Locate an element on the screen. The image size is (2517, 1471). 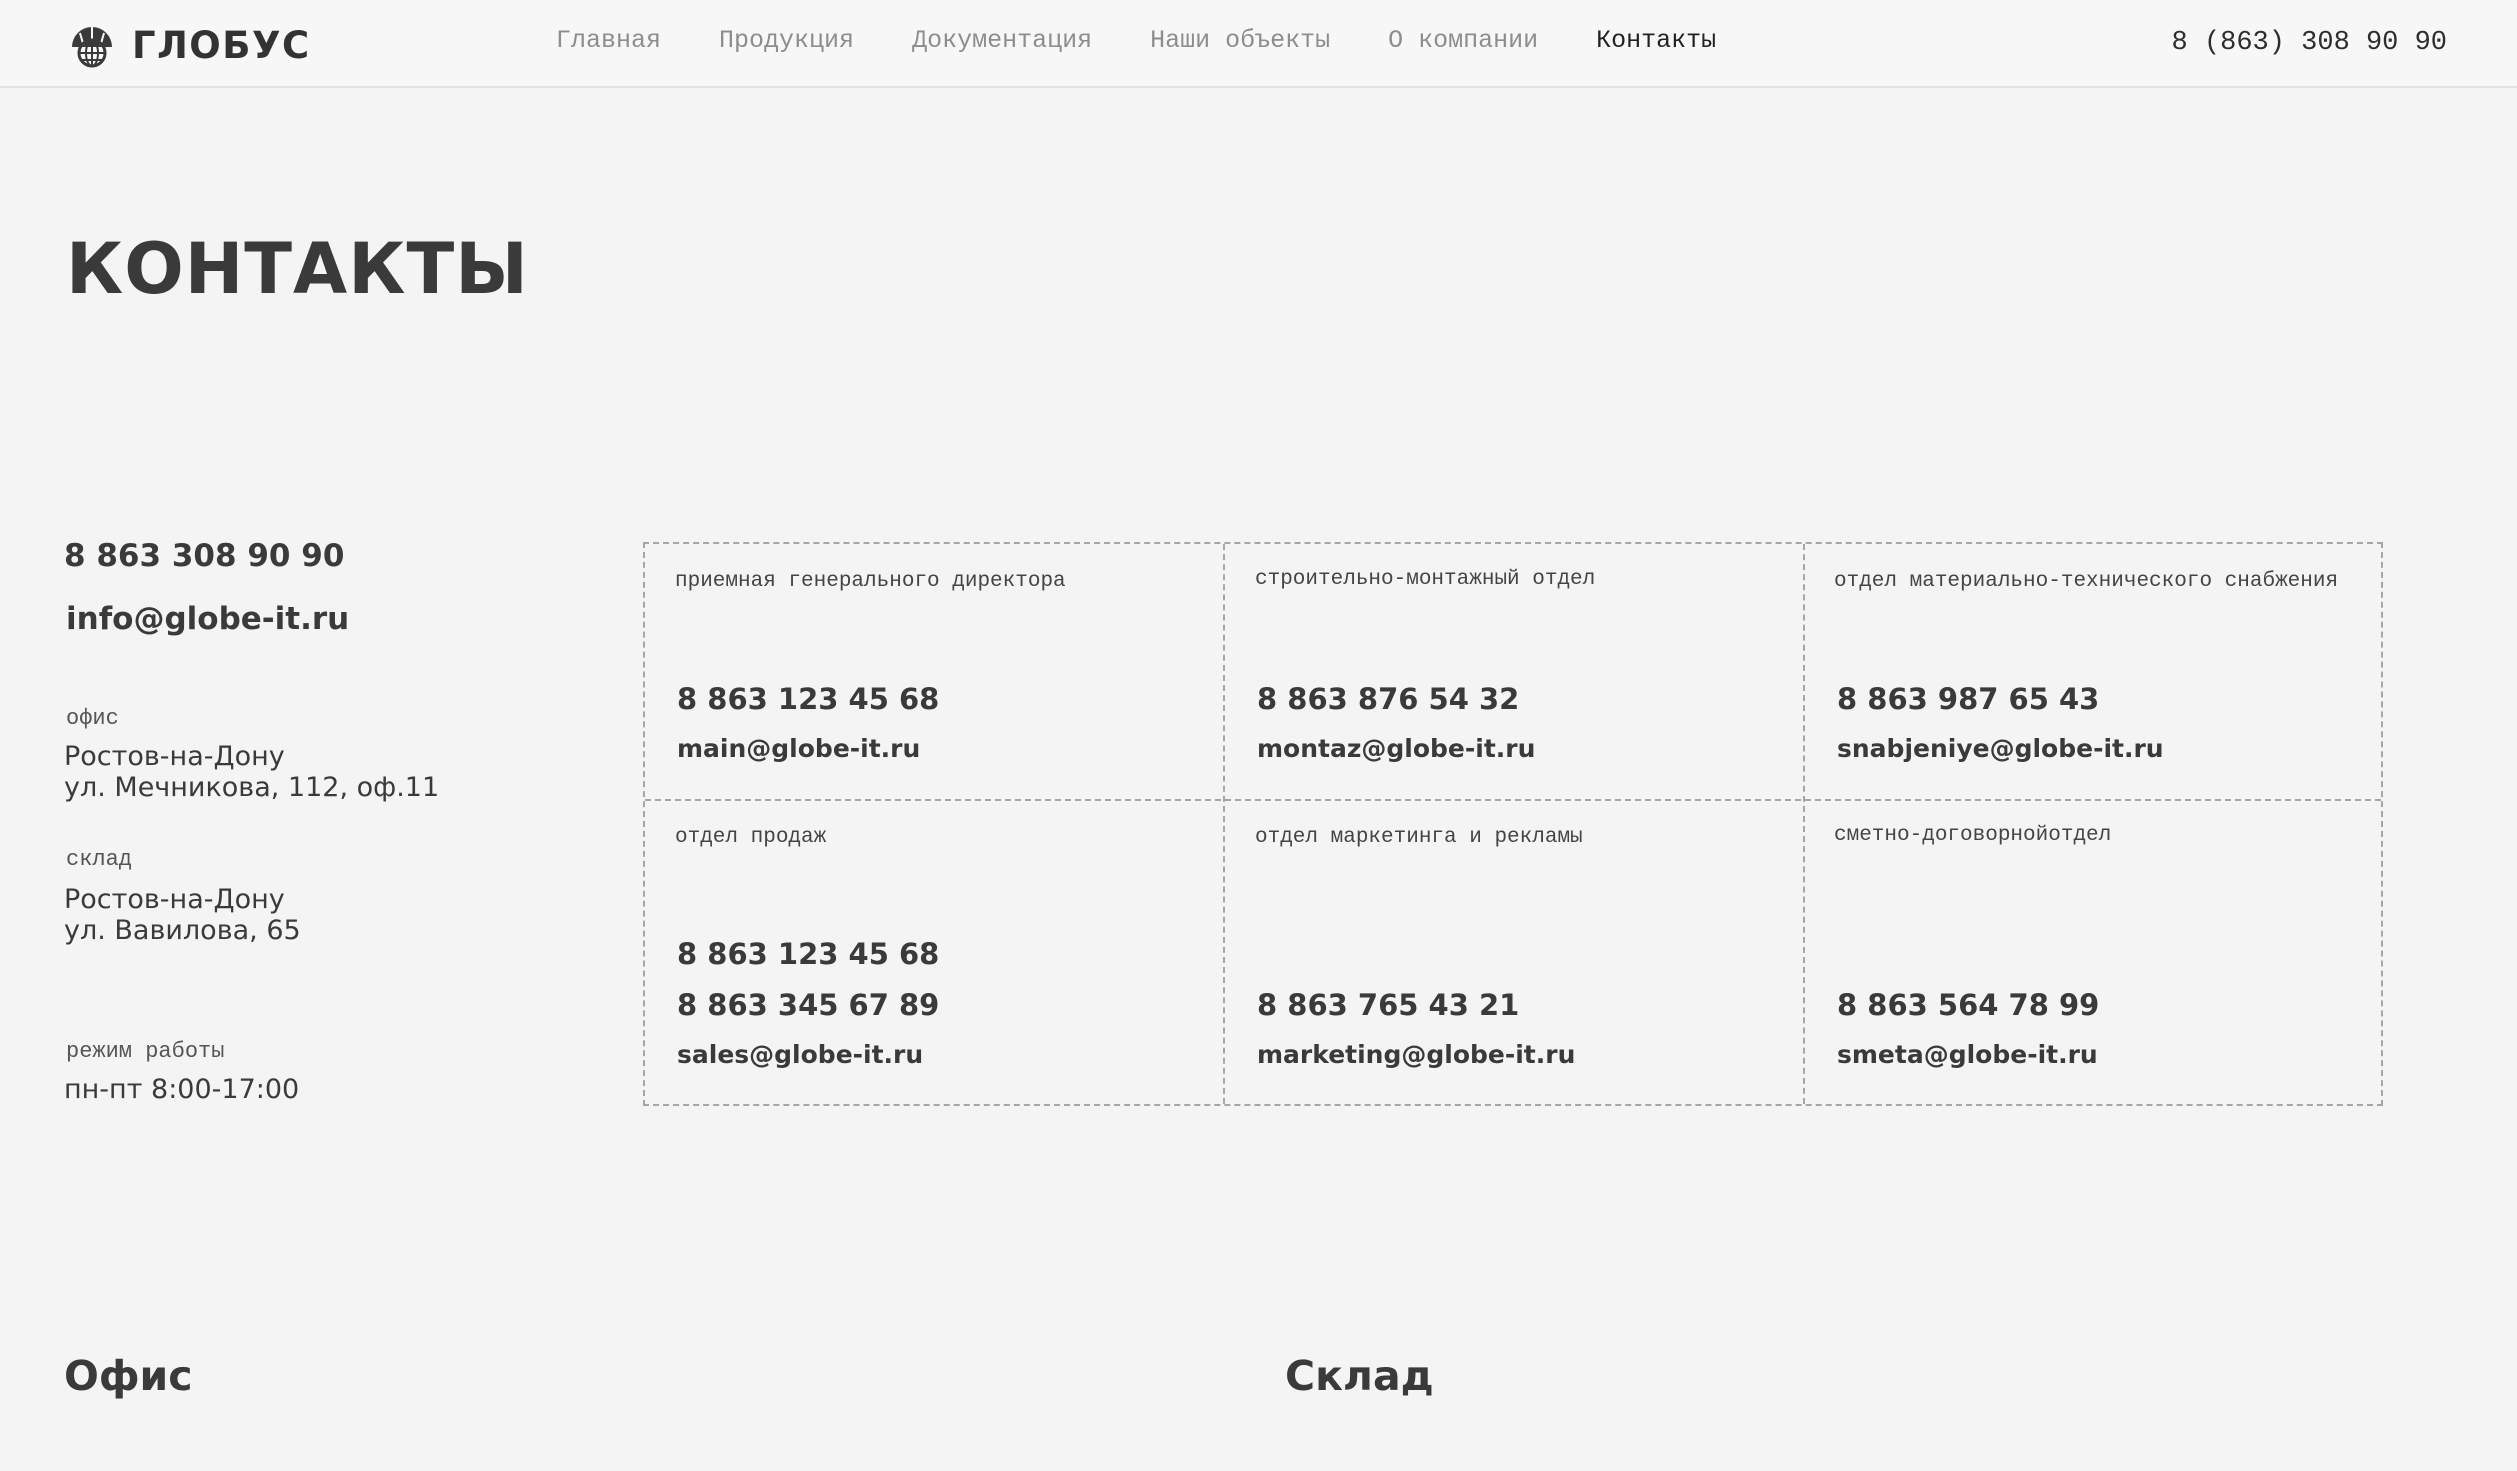
warehouse-city: Ростов-на-Дону is located at coordinates (174, 899).